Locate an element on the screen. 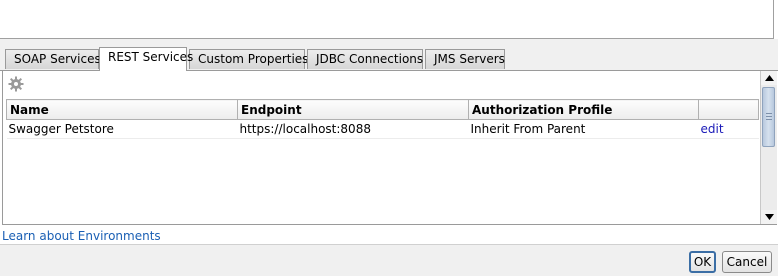 The height and width of the screenshot is (276, 778). table-header-row: Name Endpoint Authorization Profile is located at coordinates (382, 109).